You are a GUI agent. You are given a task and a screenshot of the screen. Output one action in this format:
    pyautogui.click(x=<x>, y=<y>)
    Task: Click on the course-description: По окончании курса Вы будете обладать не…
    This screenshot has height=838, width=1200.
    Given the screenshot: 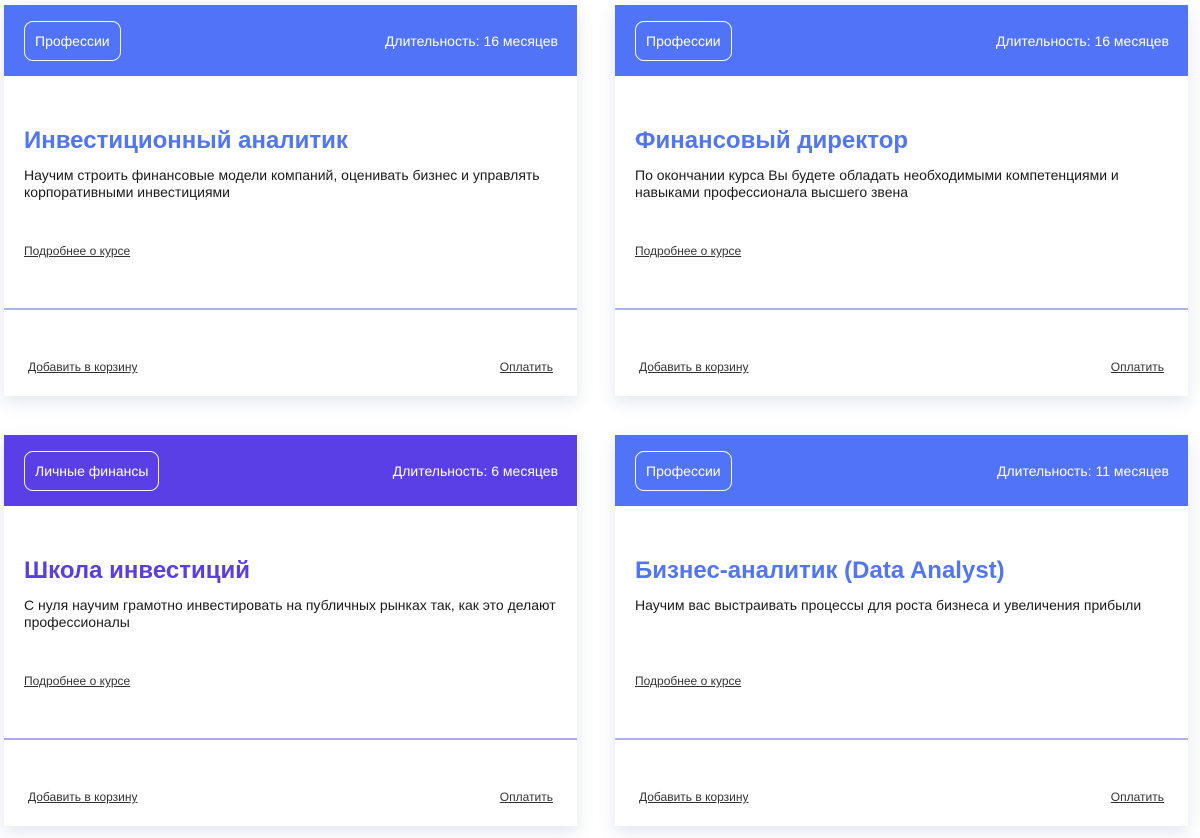 What is the action you would take?
    pyautogui.click(x=877, y=183)
    